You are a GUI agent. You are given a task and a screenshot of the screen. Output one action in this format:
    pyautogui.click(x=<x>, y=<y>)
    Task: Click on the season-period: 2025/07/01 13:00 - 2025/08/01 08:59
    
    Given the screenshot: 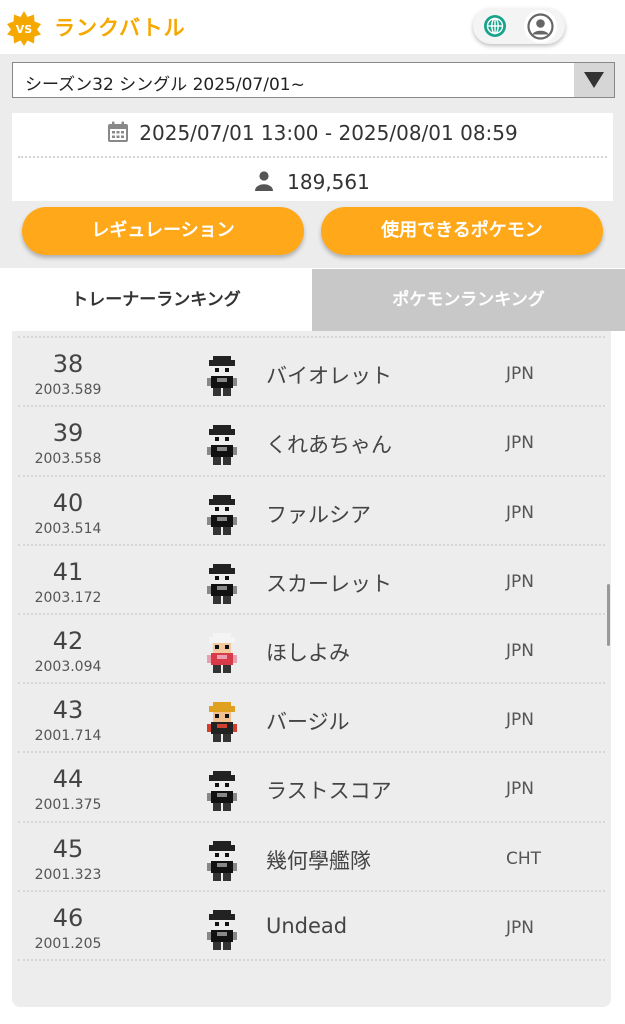 What is the action you would take?
    pyautogui.click(x=312, y=133)
    